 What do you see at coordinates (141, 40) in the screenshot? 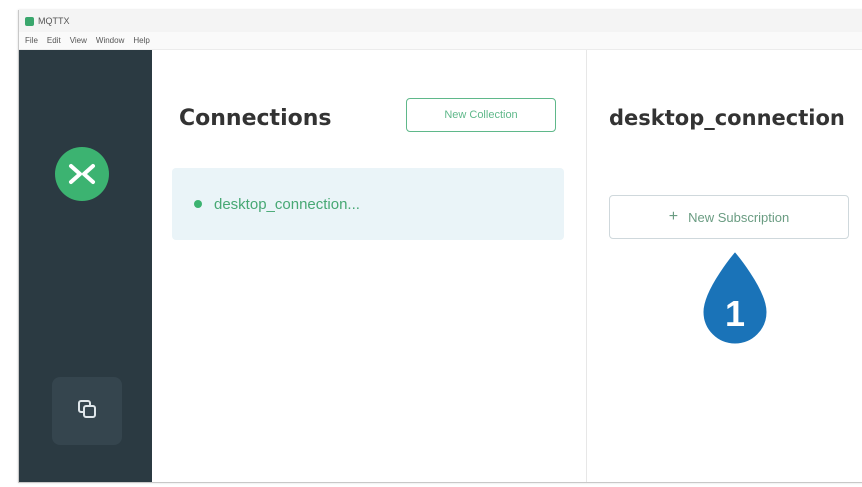
I see `menu-help: Help` at bounding box center [141, 40].